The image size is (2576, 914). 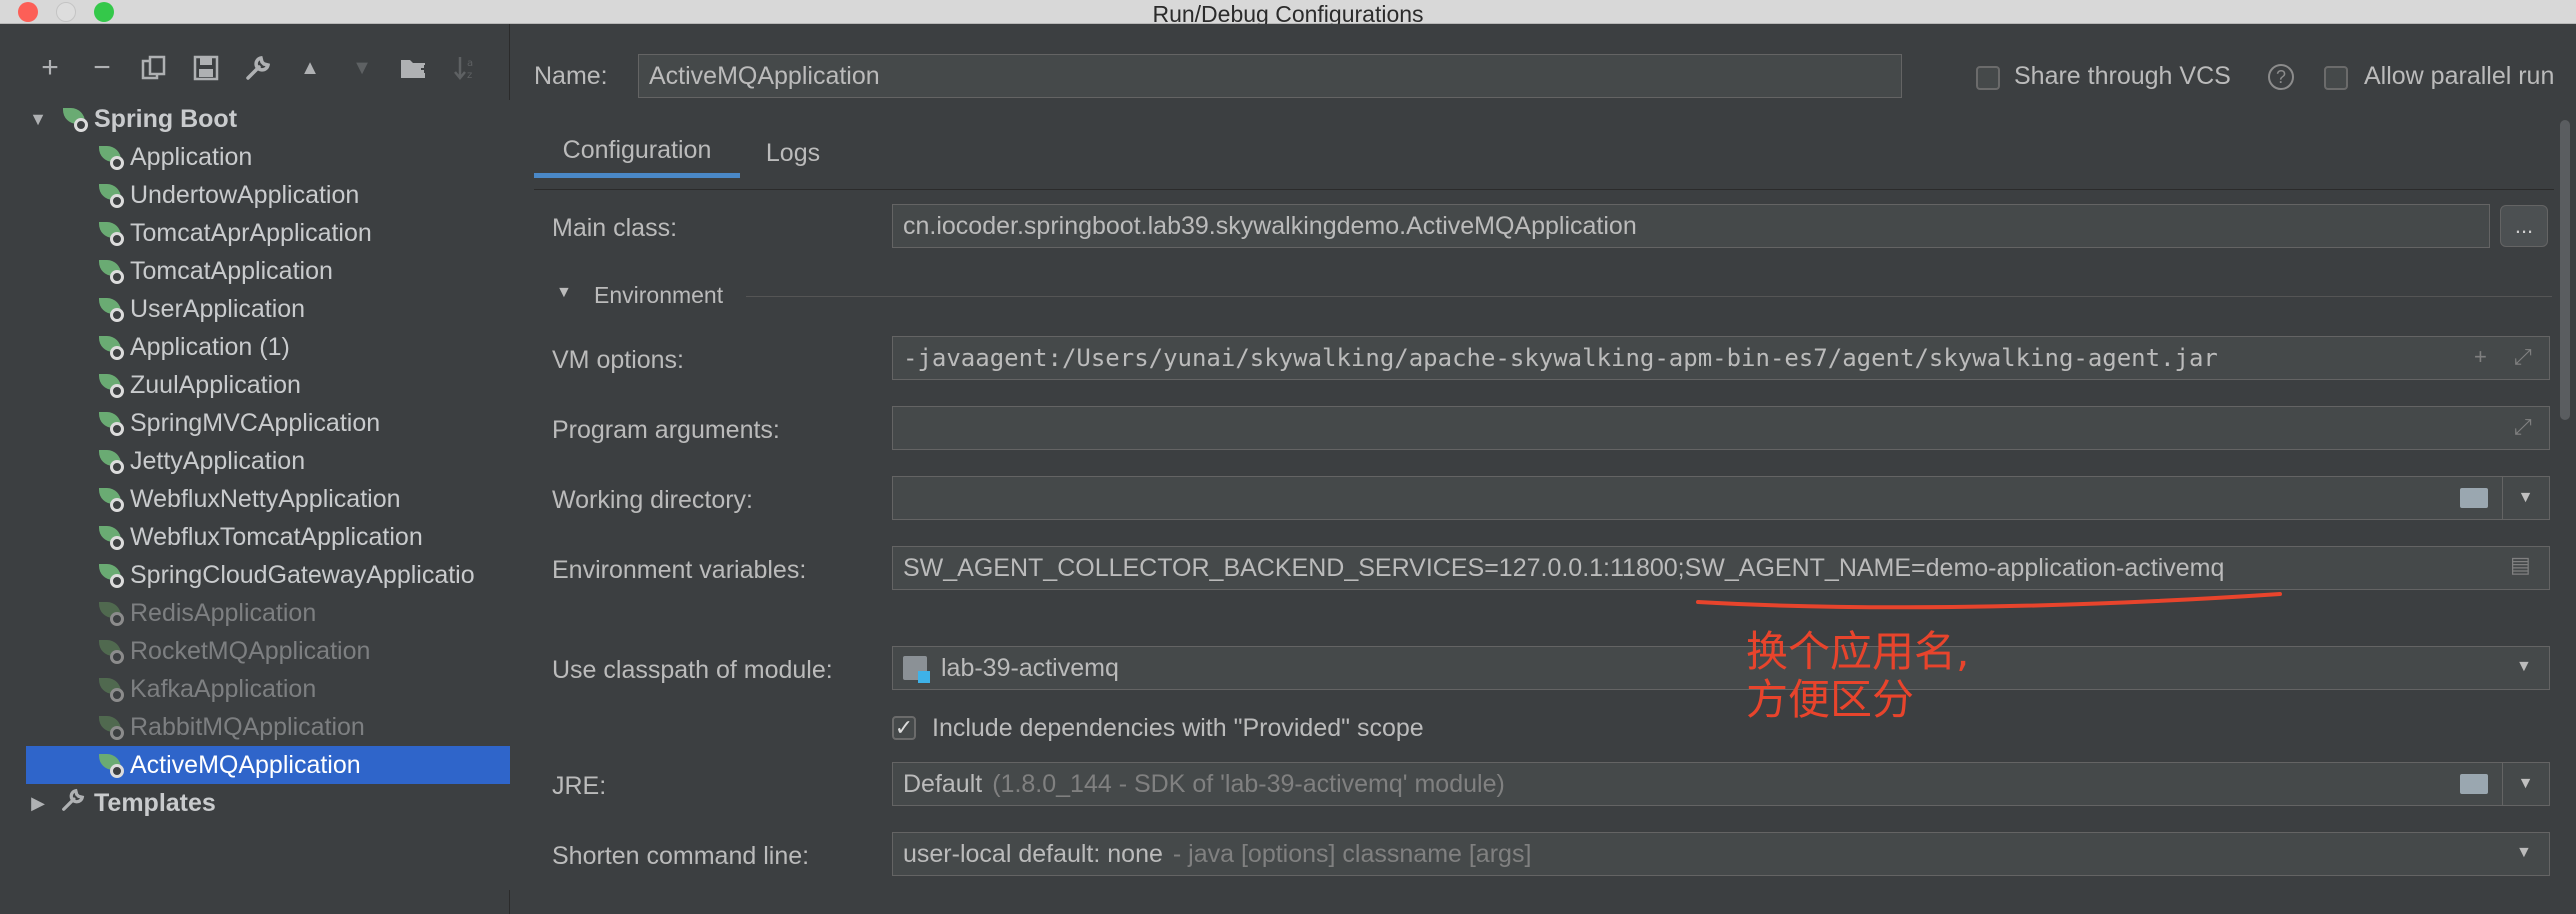 I want to click on tree-item-label: Application (1), so click(x=210, y=346).